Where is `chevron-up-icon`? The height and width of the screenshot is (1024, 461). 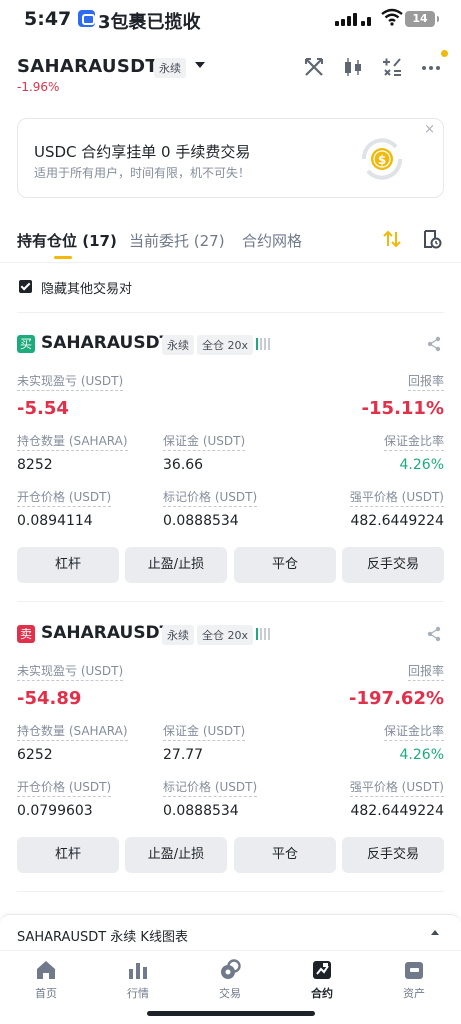 chevron-up-icon is located at coordinates (435, 932).